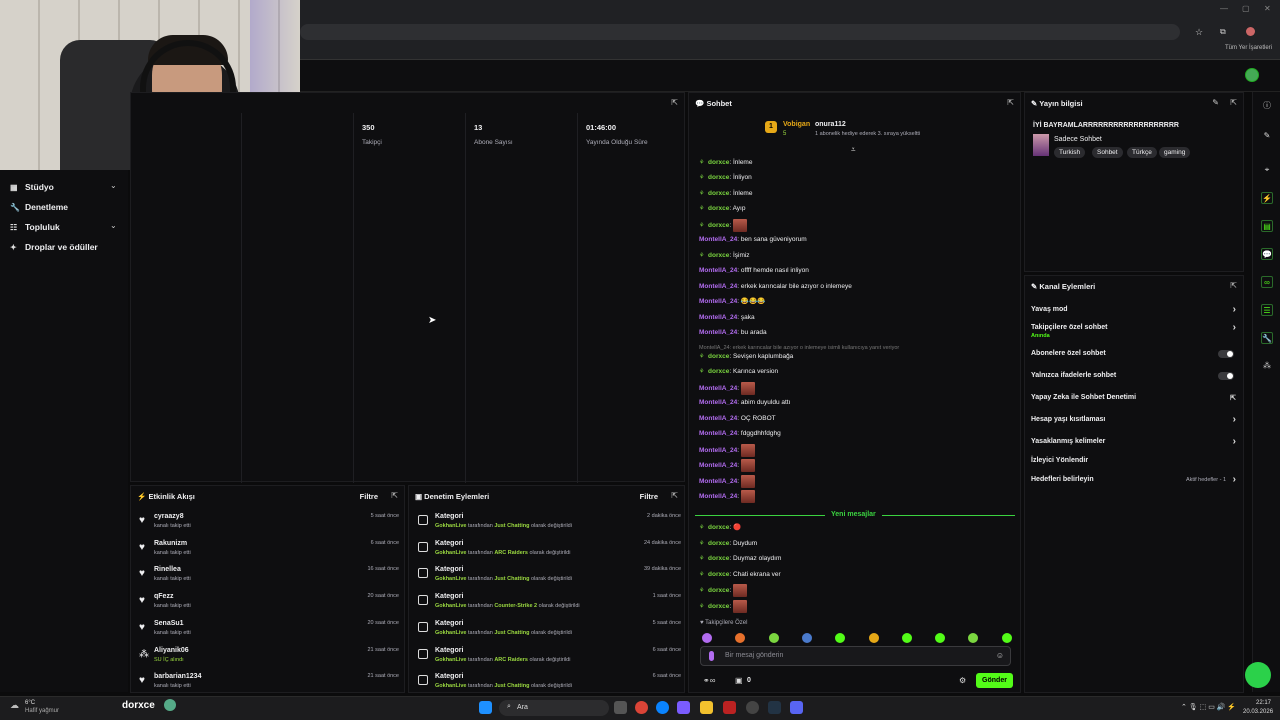 This screenshot has width=1280, height=720. Describe the element at coordinates (709, 680) in the screenshot. I see `link-icon: ⚭∞` at that location.